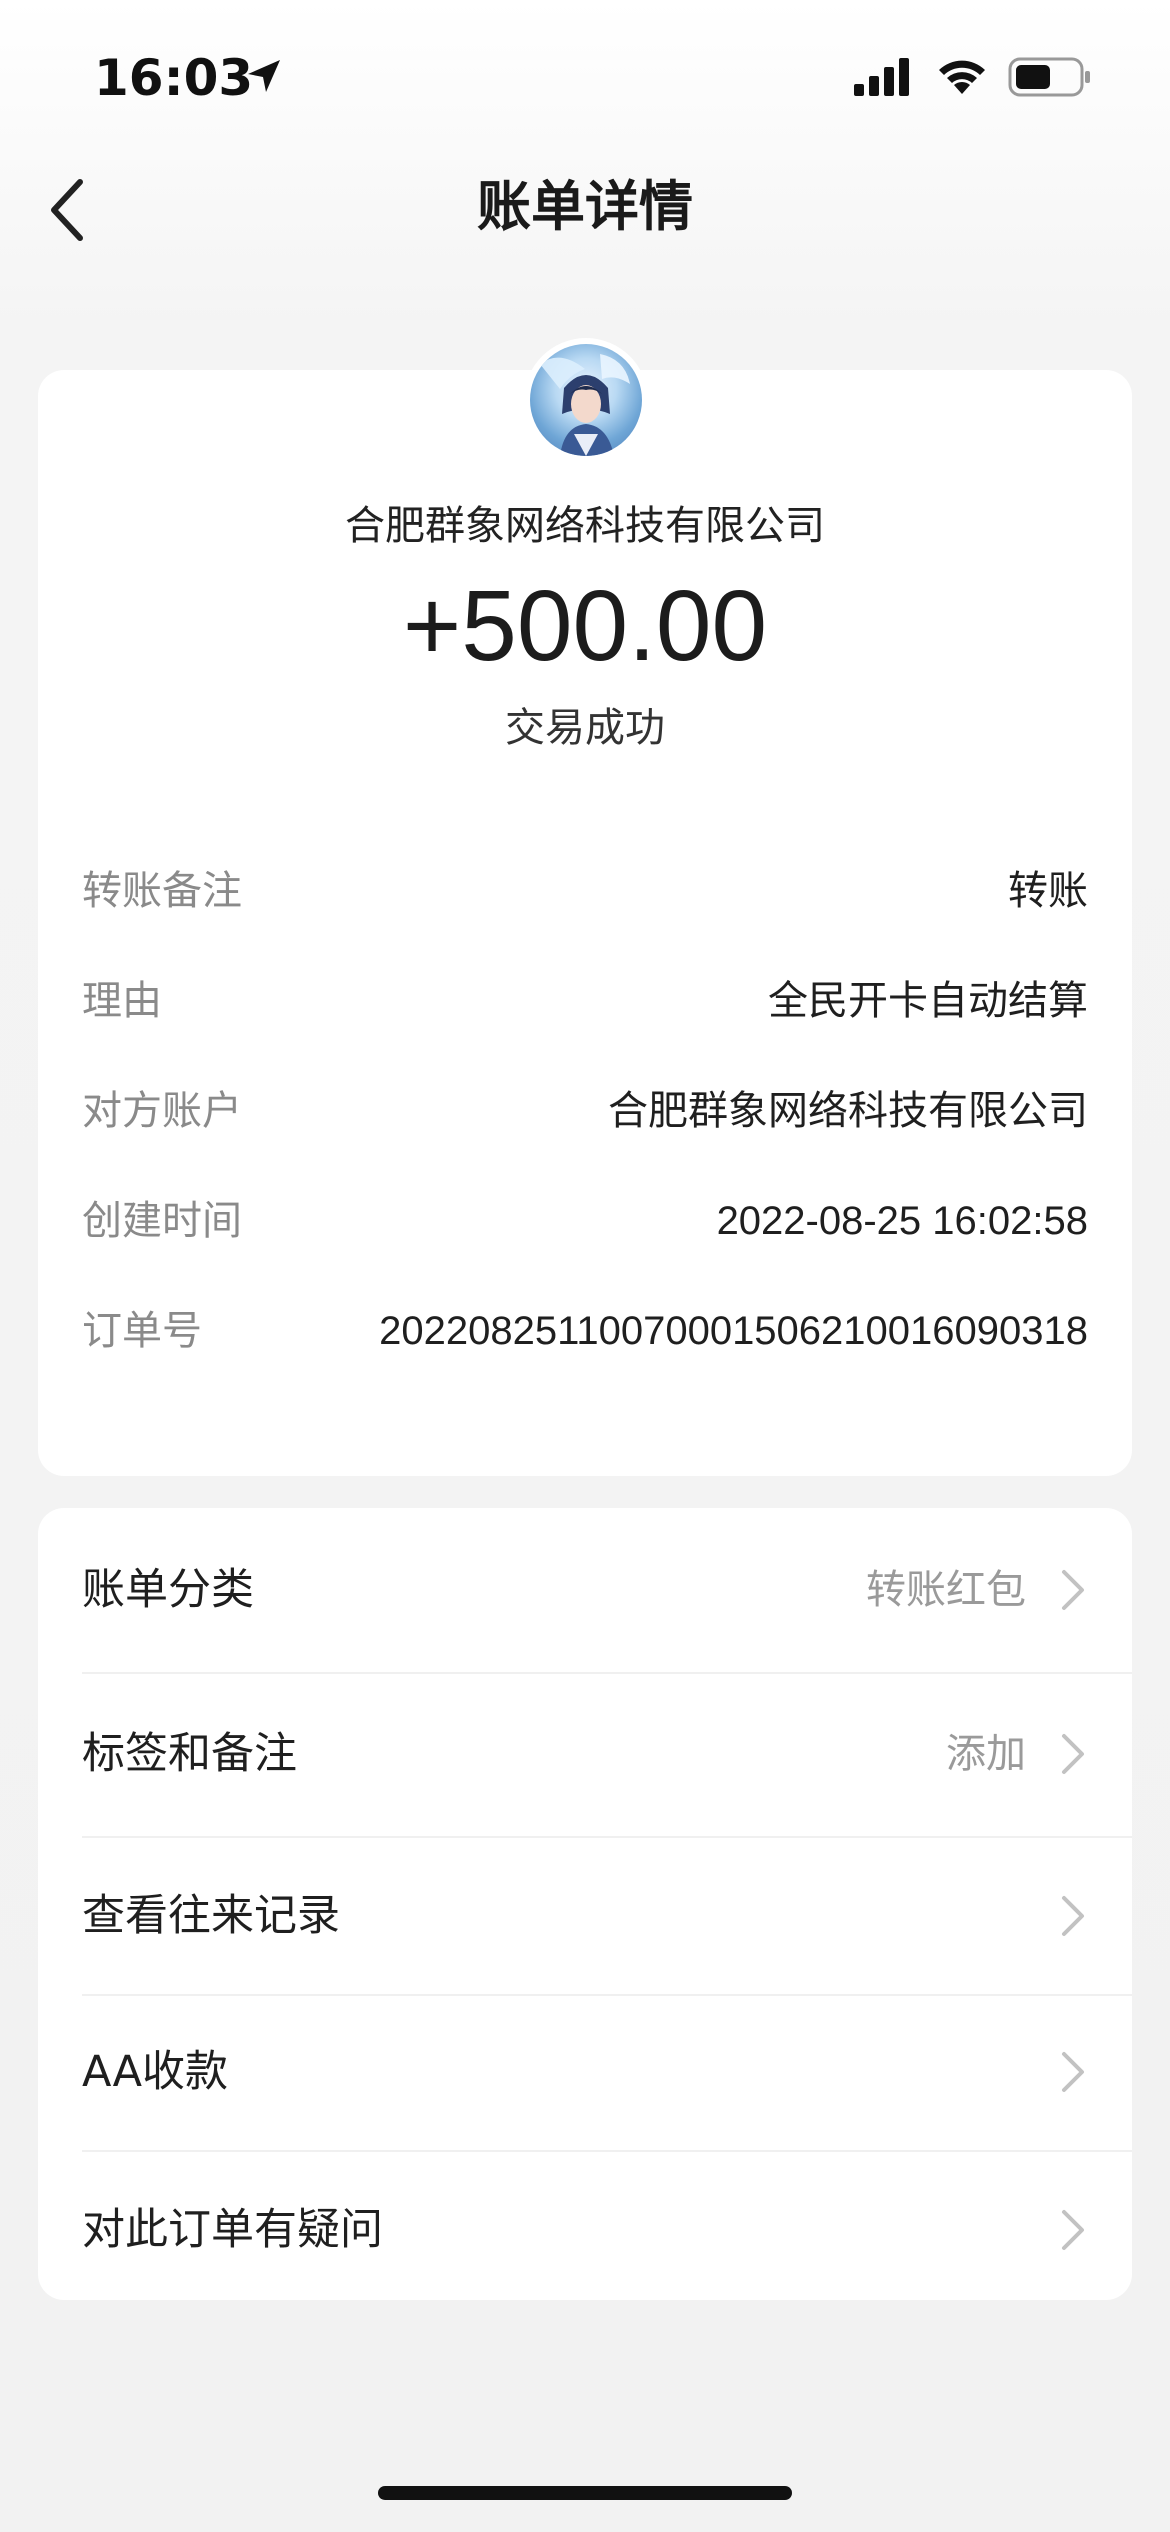 This screenshot has width=1170, height=2532. I want to click on action-aa-collection: AA收款, so click(585, 2073).